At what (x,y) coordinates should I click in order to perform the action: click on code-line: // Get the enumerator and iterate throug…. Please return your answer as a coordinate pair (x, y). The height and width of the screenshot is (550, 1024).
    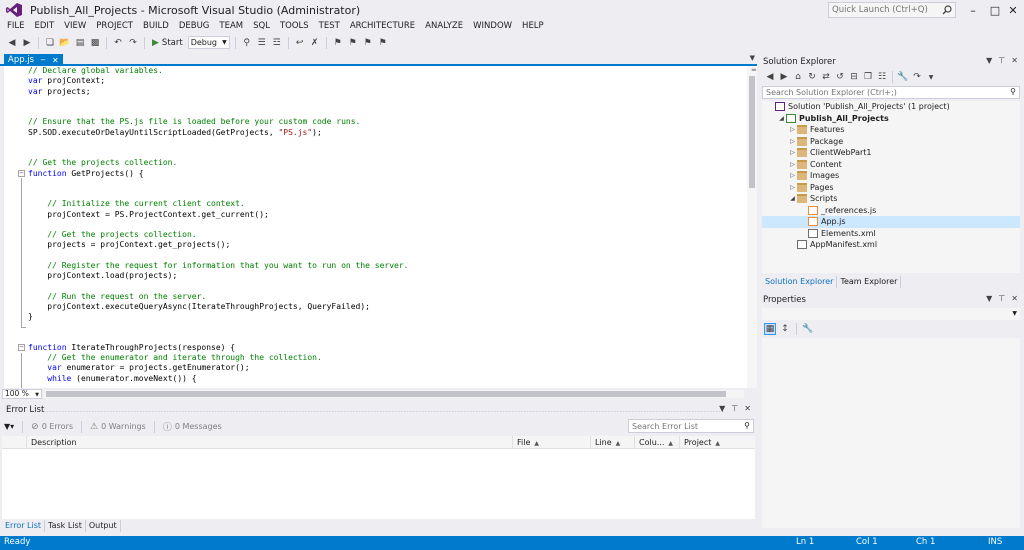
    Looking at the image, I should click on (374, 358).